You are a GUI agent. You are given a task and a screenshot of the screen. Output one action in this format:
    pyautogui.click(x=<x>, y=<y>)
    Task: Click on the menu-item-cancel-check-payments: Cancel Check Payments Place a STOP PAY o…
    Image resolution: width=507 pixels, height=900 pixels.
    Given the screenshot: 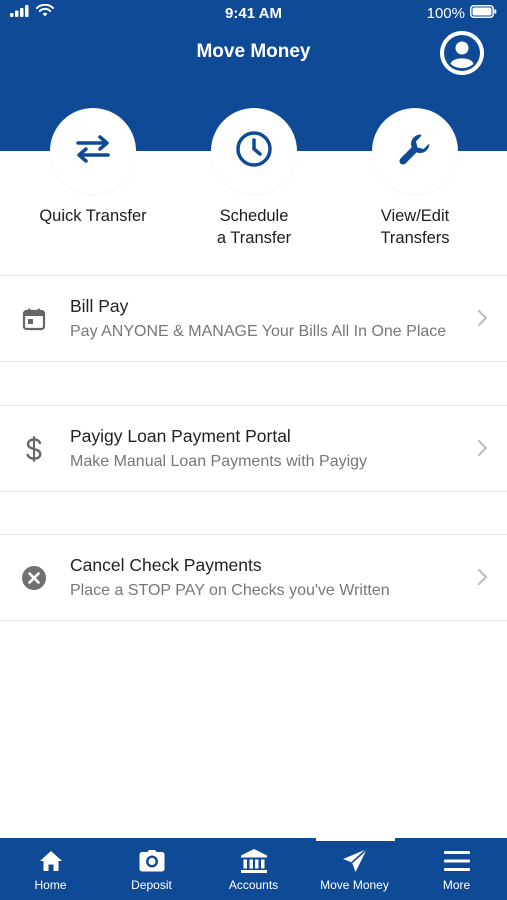 What is the action you would take?
    pyautogui.click(x=253, y=578)
    